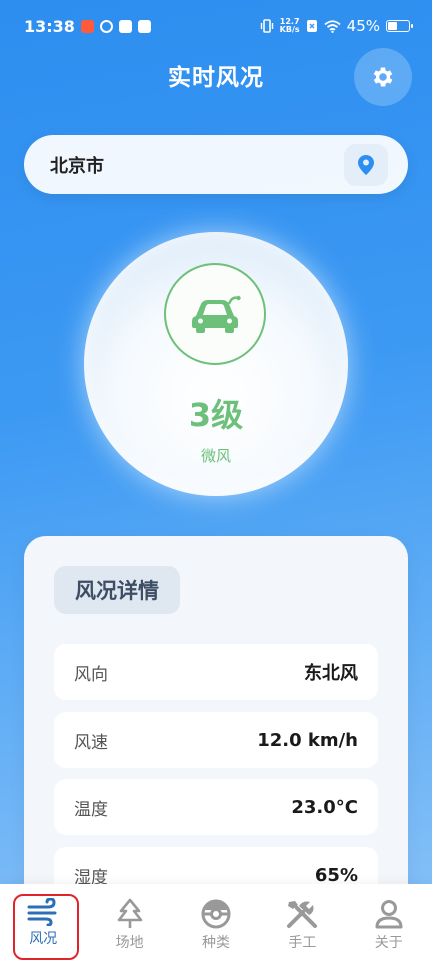 Image resolution: width=432 pixels, height=964 pixels. I want to click on battery-fill, so click(392, 26).